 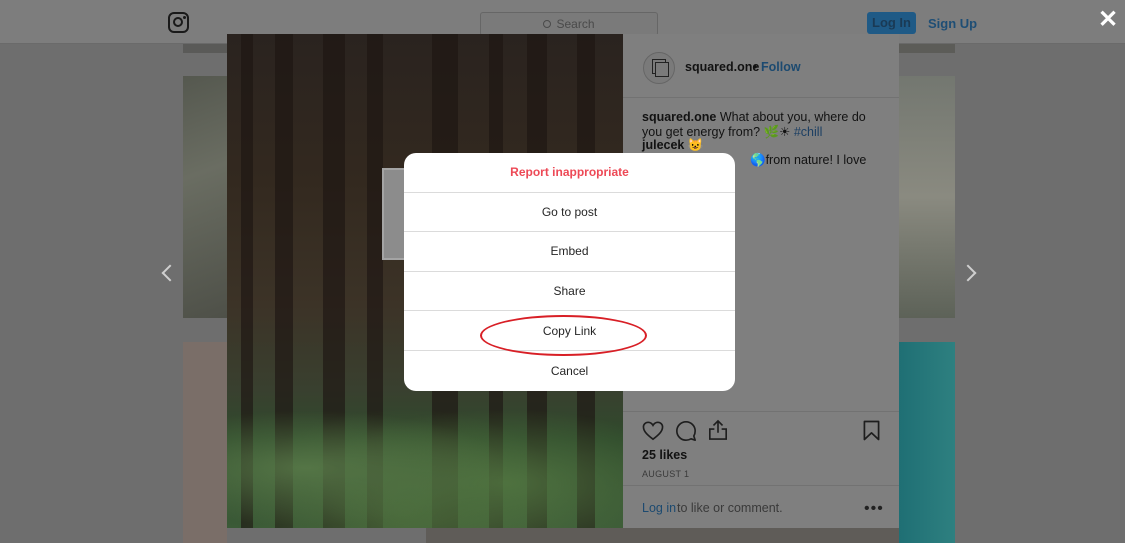 I want to click on heart-icon, so click(x=653, y=431).